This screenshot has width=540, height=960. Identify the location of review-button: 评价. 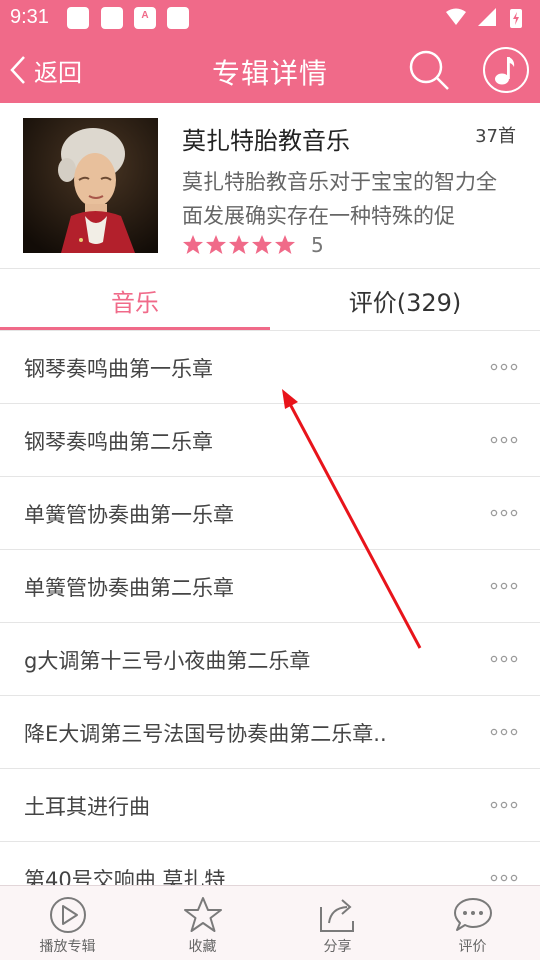
(472, 923).